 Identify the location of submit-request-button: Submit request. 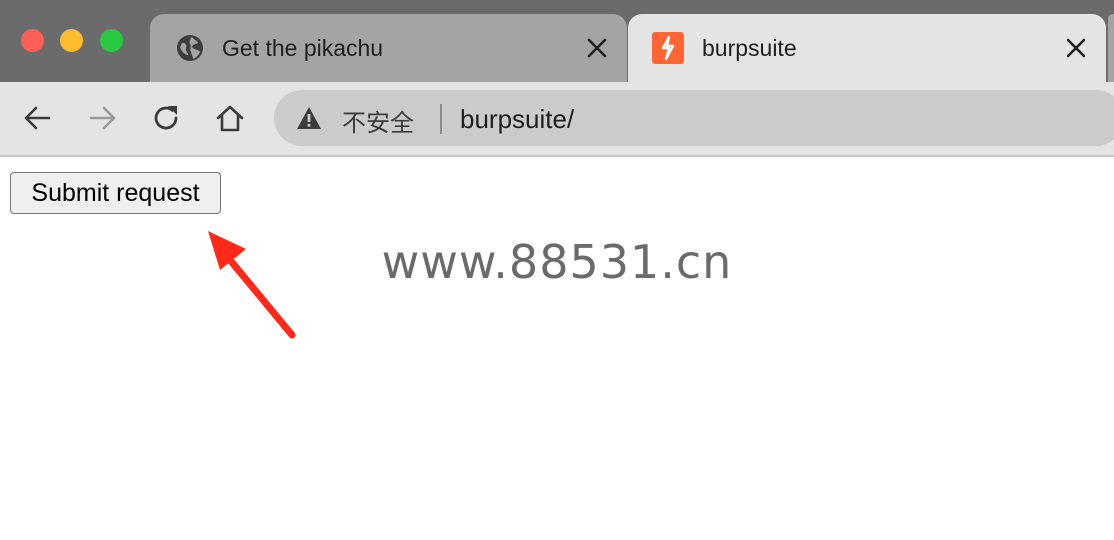
(115, 193).